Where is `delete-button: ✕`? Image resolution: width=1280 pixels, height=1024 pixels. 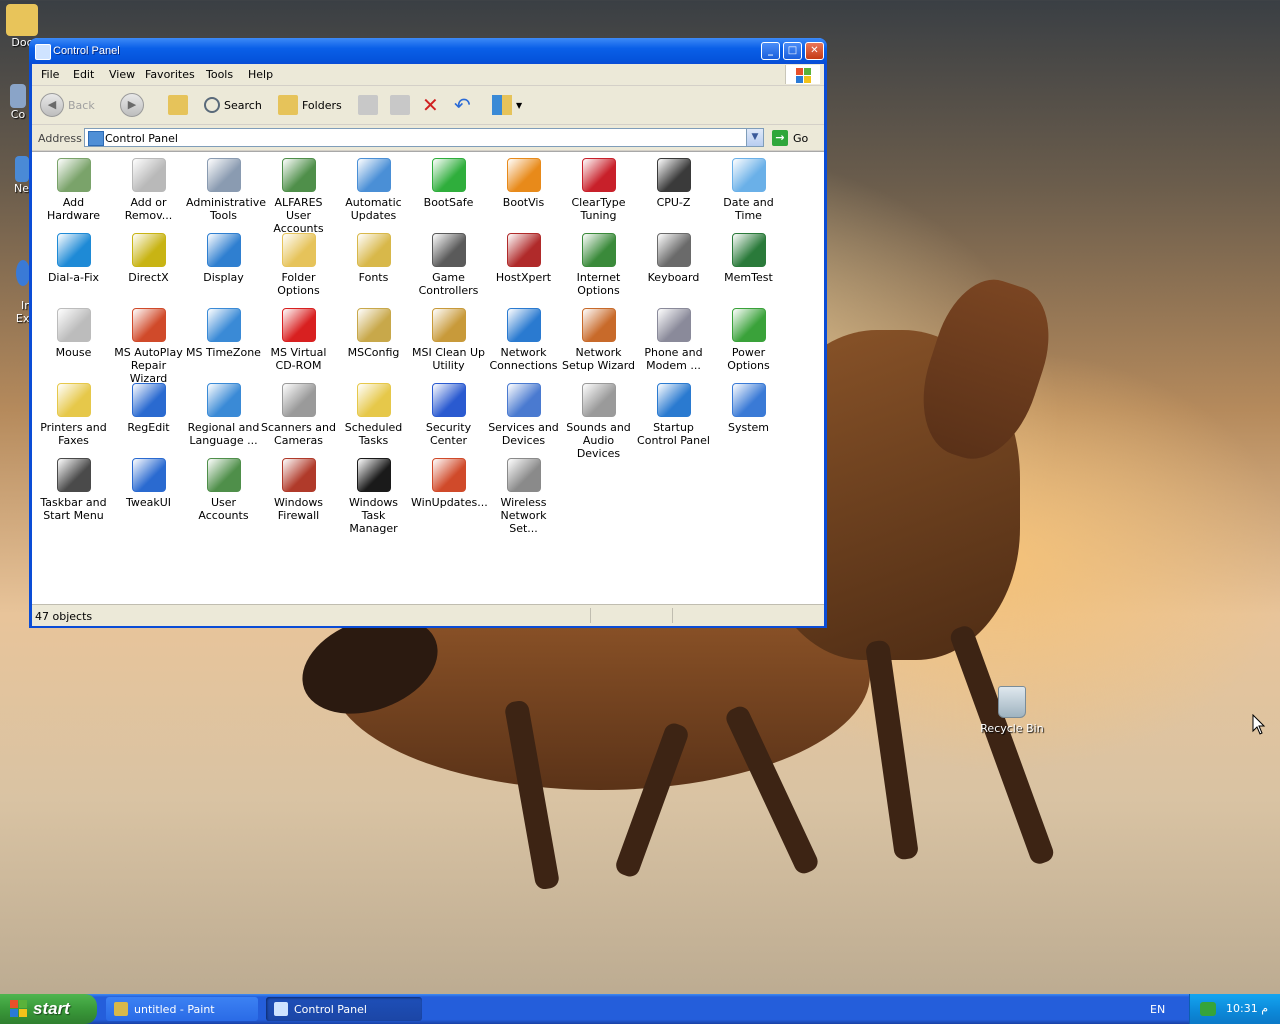
delete-button: ✕ is located at coordinates (430, 105).